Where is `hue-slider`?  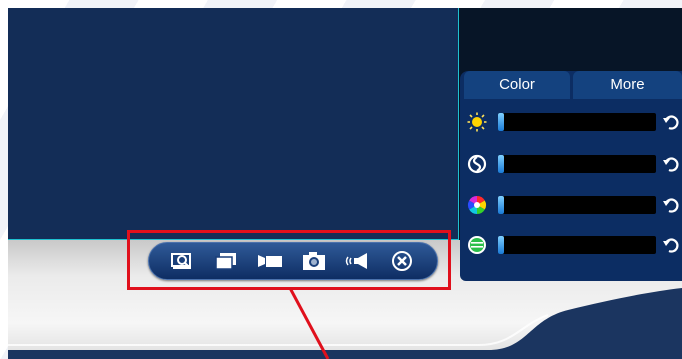
hue-slider is located at coordinates (577, 245).